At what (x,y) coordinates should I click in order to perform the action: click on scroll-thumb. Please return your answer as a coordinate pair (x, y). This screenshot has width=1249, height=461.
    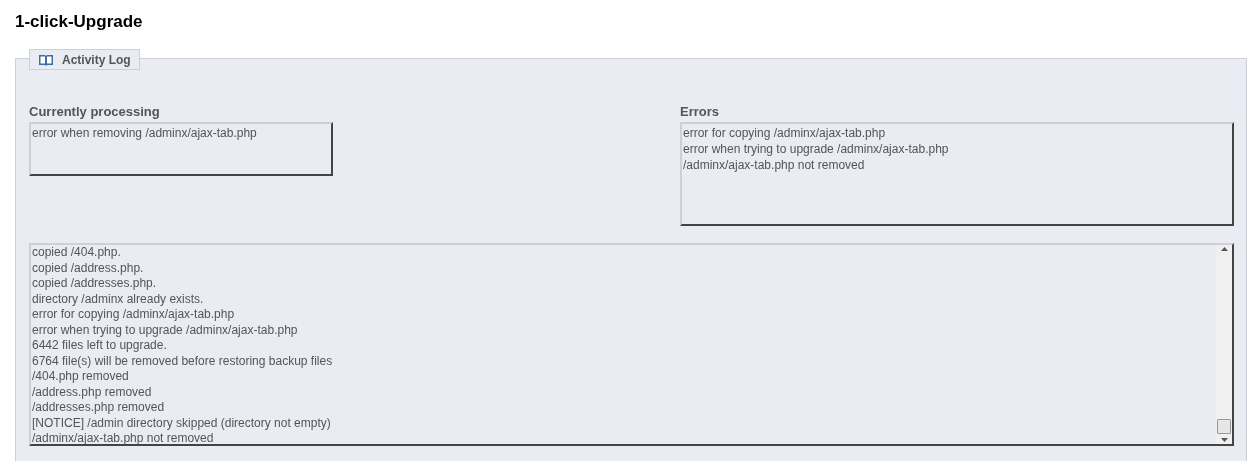
    Looking at the image, I should click on (1224, 426).